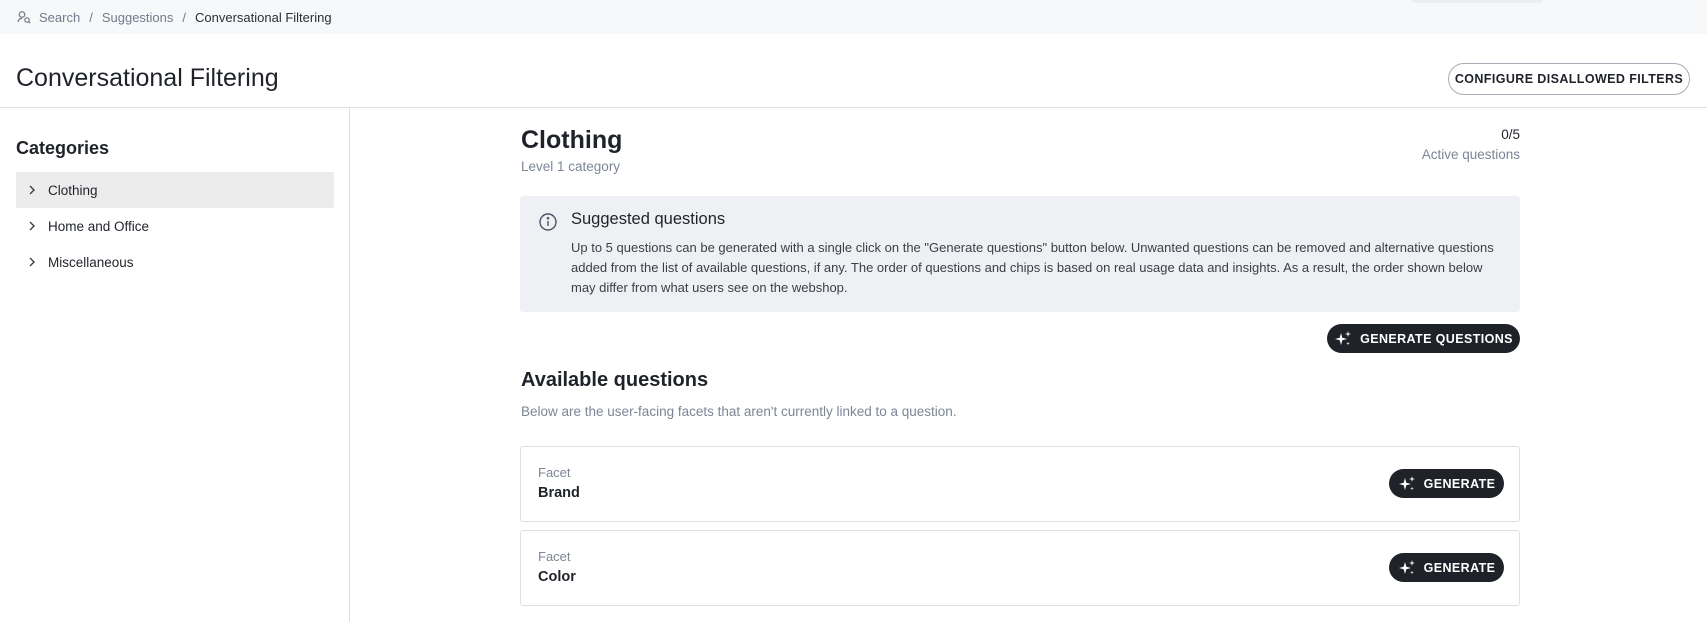 This screenshot has width=1707, height=622. What do you see at coordinates (1020, 568) in the screenshot?
I see `facet-card-color: Facet Color GENERATE` at bounding box center [1020, 568].